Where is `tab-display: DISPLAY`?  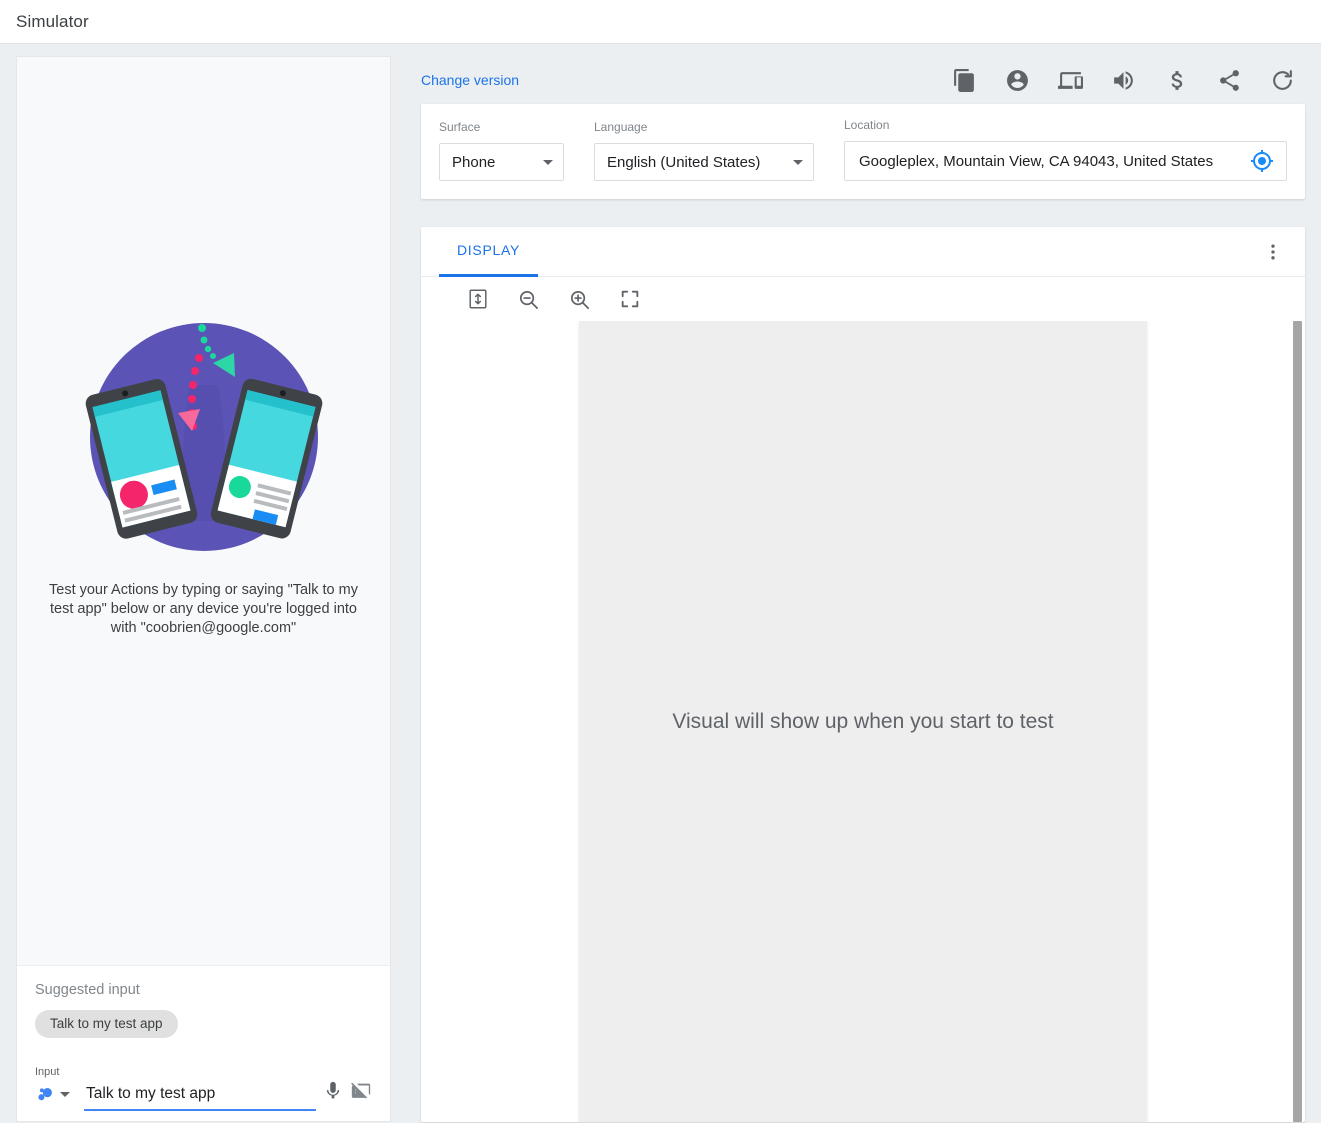 tab-display: DISPLAY is located at coordinates (488, 252).